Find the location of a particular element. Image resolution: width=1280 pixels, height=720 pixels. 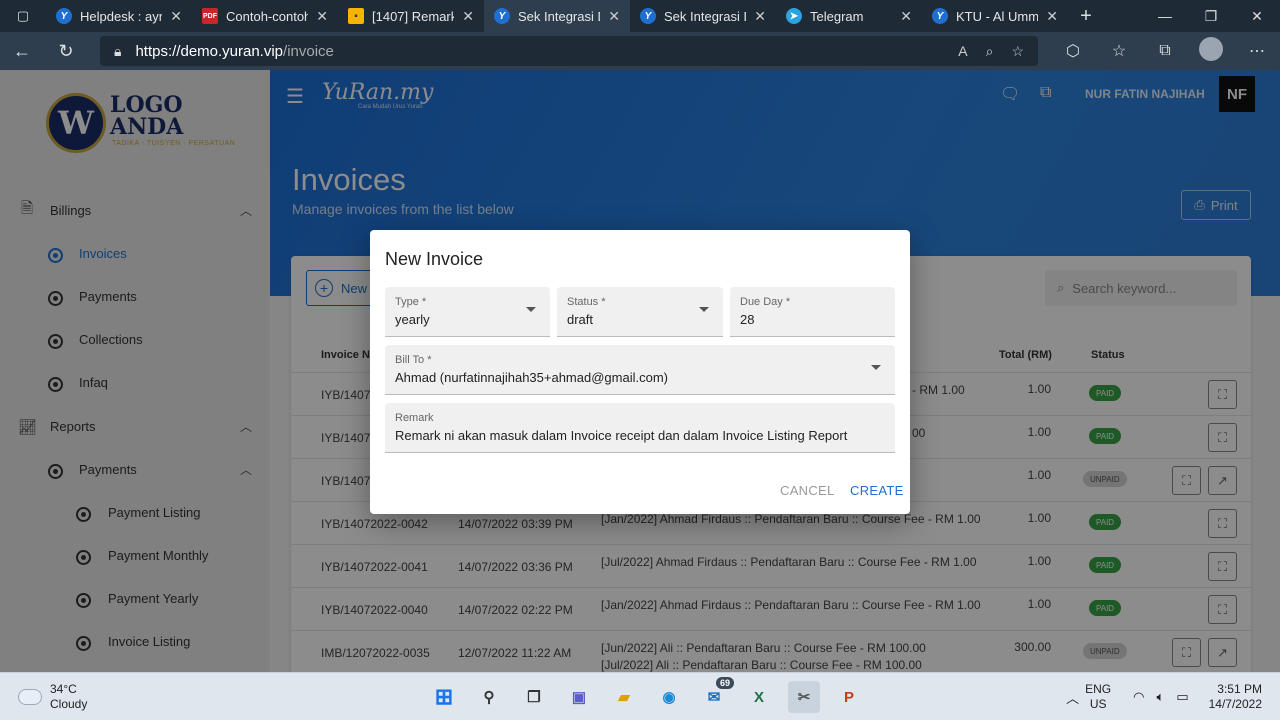

volume-icon: 🔈︎ is located at coordinates (1161, 697).